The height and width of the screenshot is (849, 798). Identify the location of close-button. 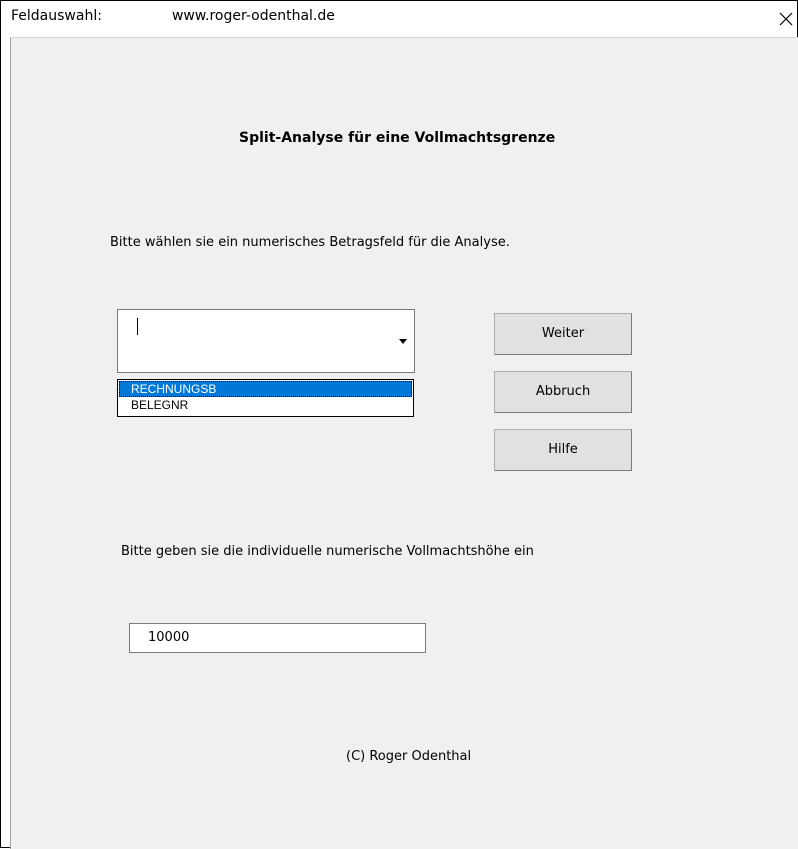
(786, 19).